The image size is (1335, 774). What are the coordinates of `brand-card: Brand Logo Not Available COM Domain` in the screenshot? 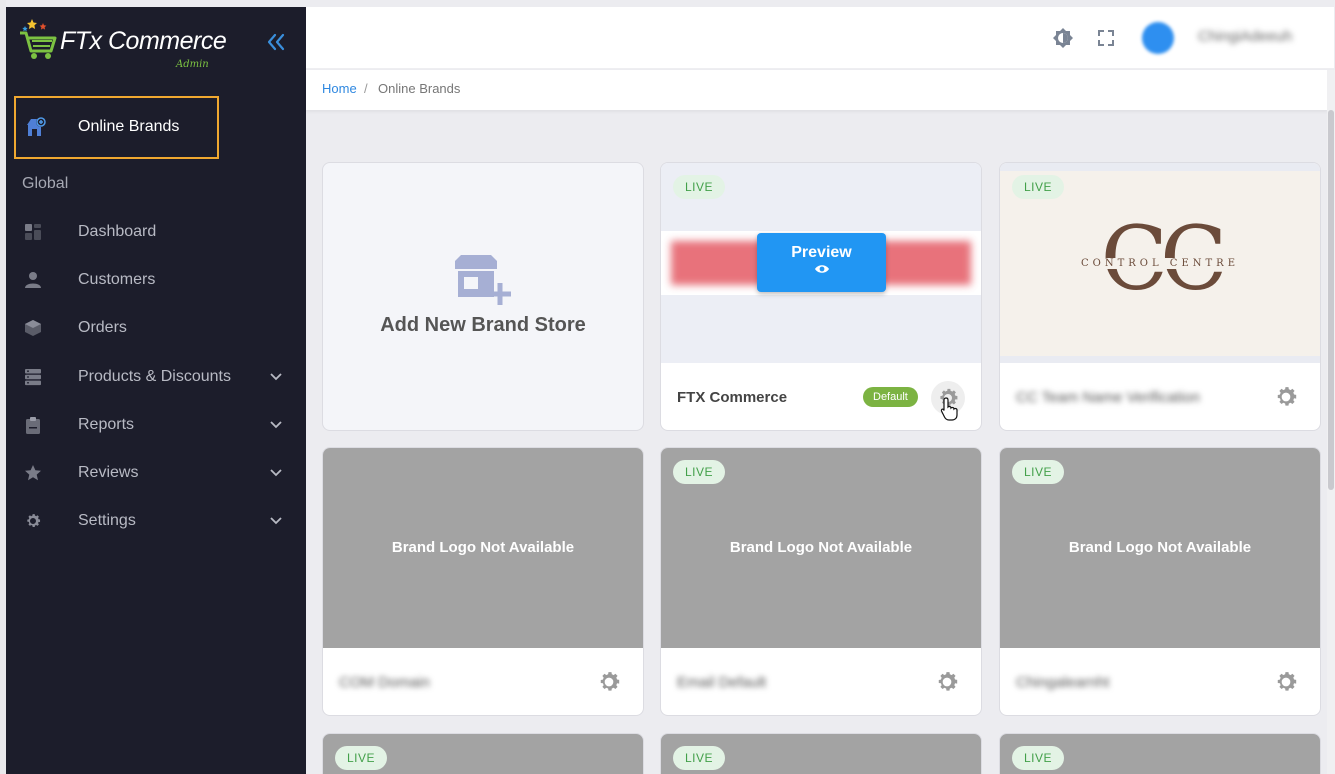 It's located at (483, 581).